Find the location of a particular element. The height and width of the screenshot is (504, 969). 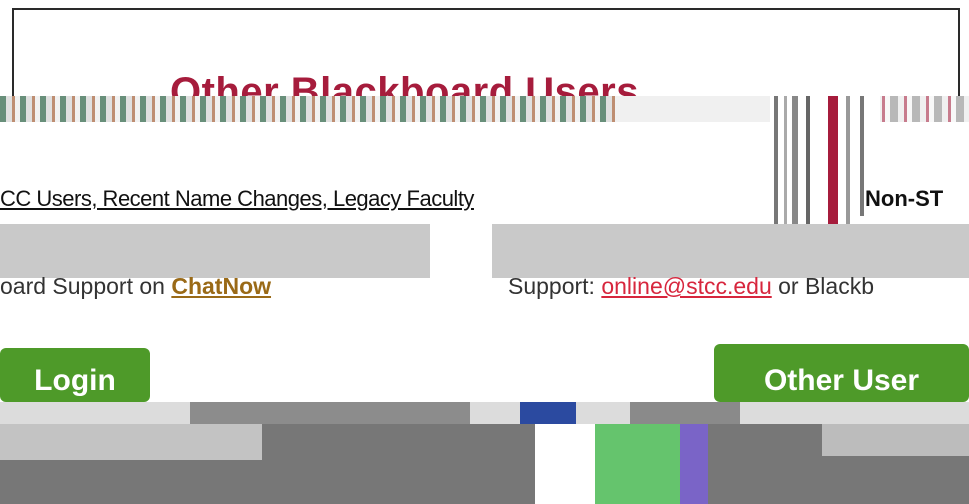

chatnow-link: ChatNow is located at coordinates (221, 286).